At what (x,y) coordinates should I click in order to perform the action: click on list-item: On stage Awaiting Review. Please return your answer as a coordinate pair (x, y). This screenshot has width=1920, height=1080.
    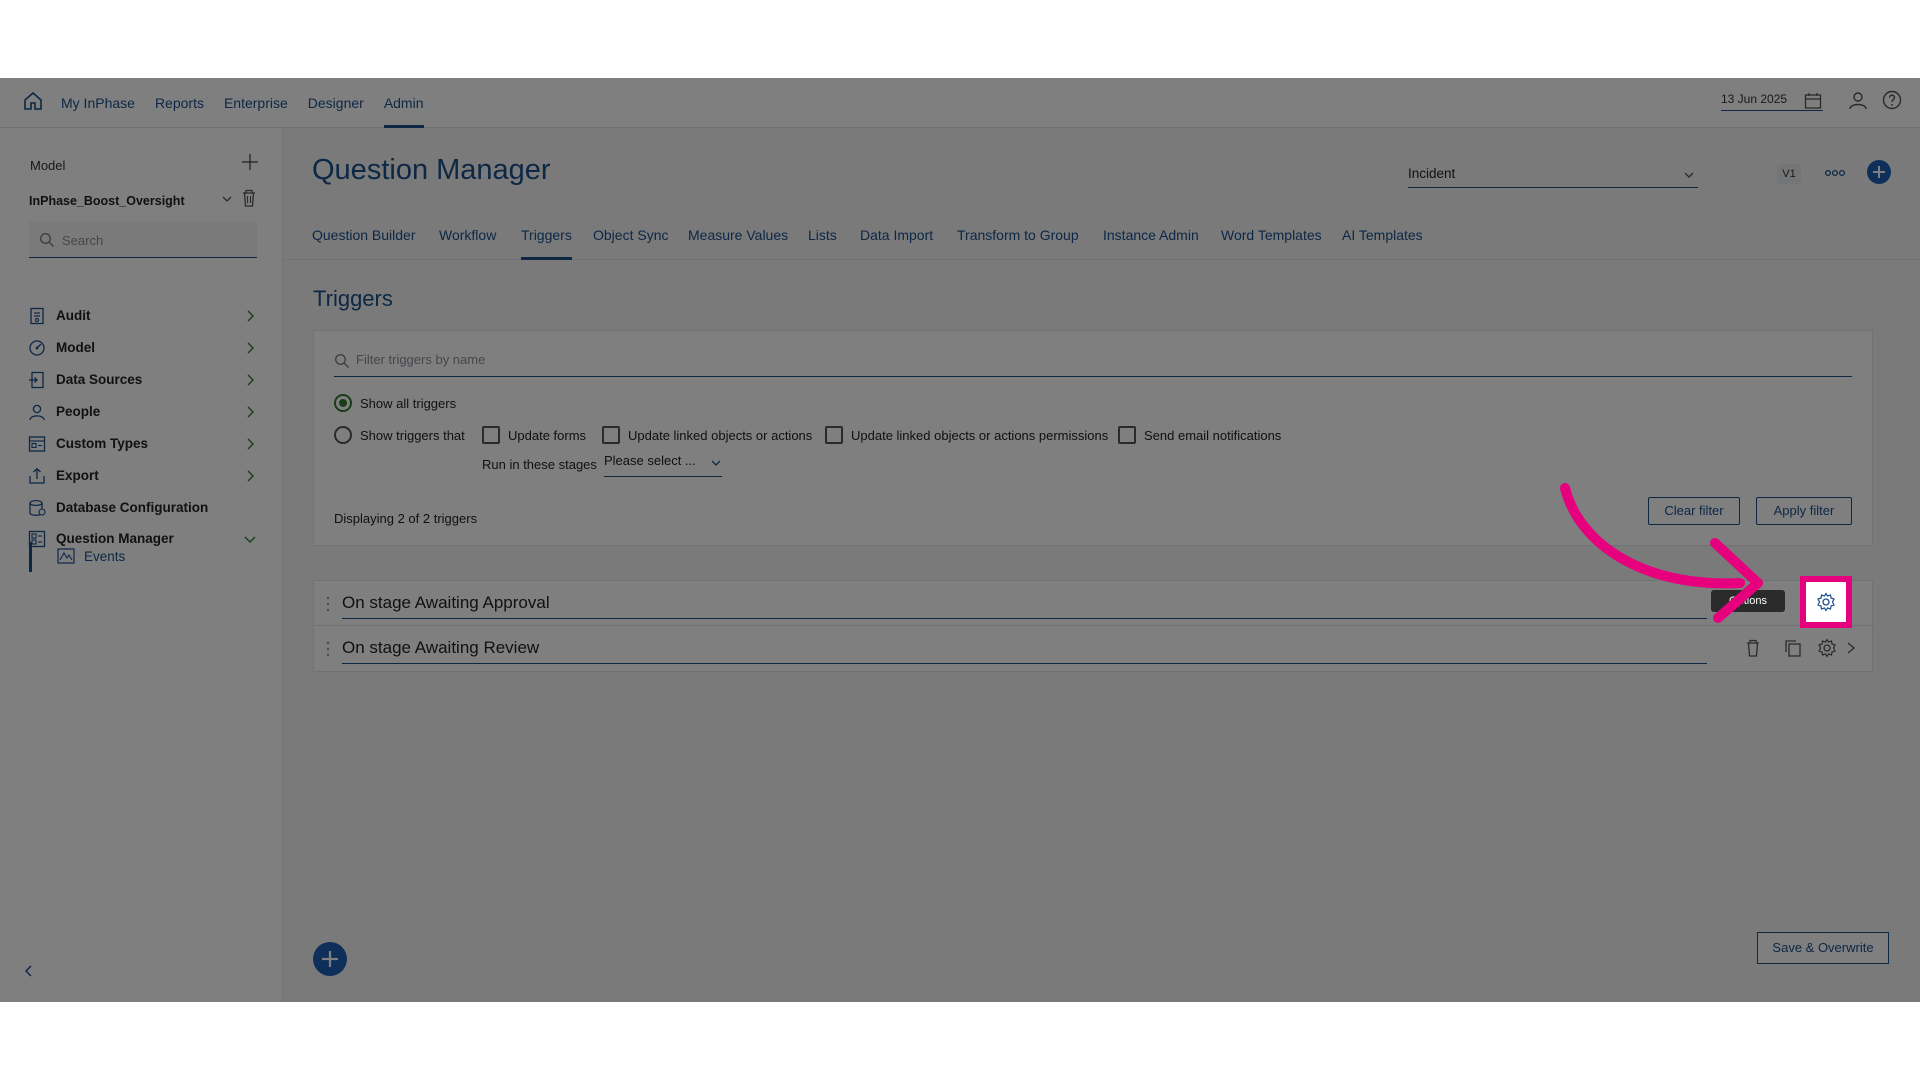
    Looking at the image, I should click on (1094, 648).